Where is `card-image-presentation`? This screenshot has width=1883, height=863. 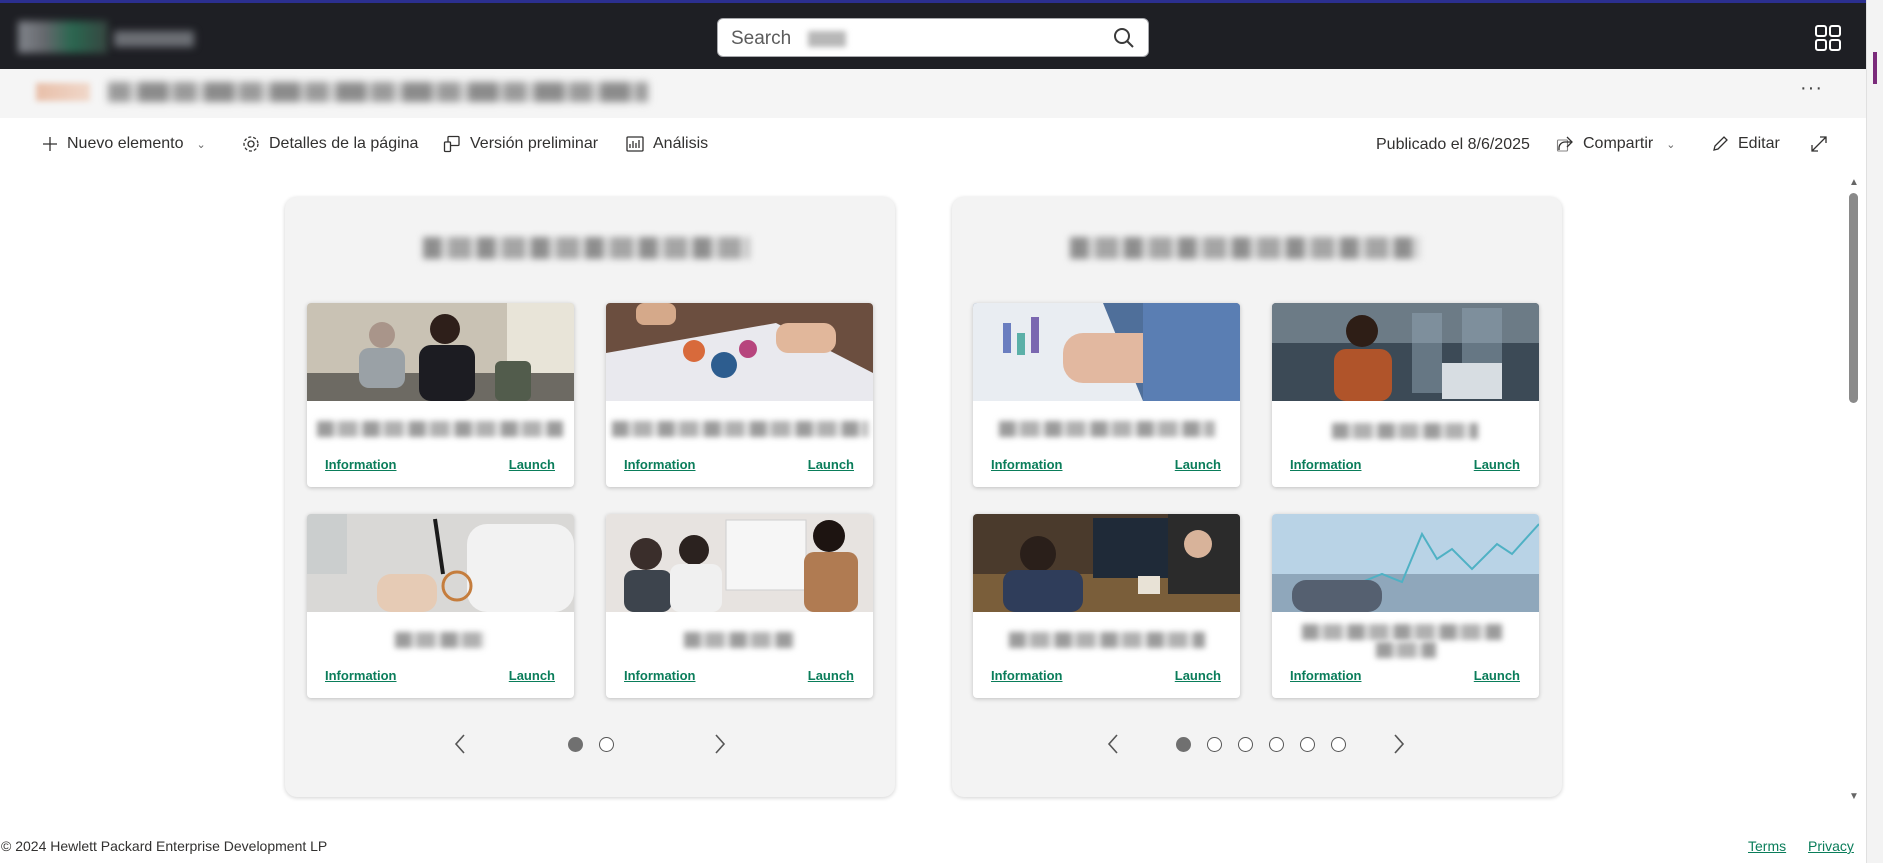 card-image-presentation is located at coordinates (739, 563).